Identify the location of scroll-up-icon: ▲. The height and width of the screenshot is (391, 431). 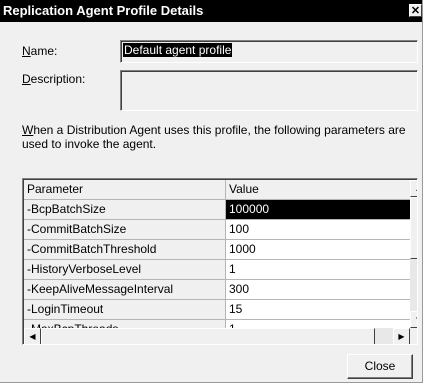
(413, 188).